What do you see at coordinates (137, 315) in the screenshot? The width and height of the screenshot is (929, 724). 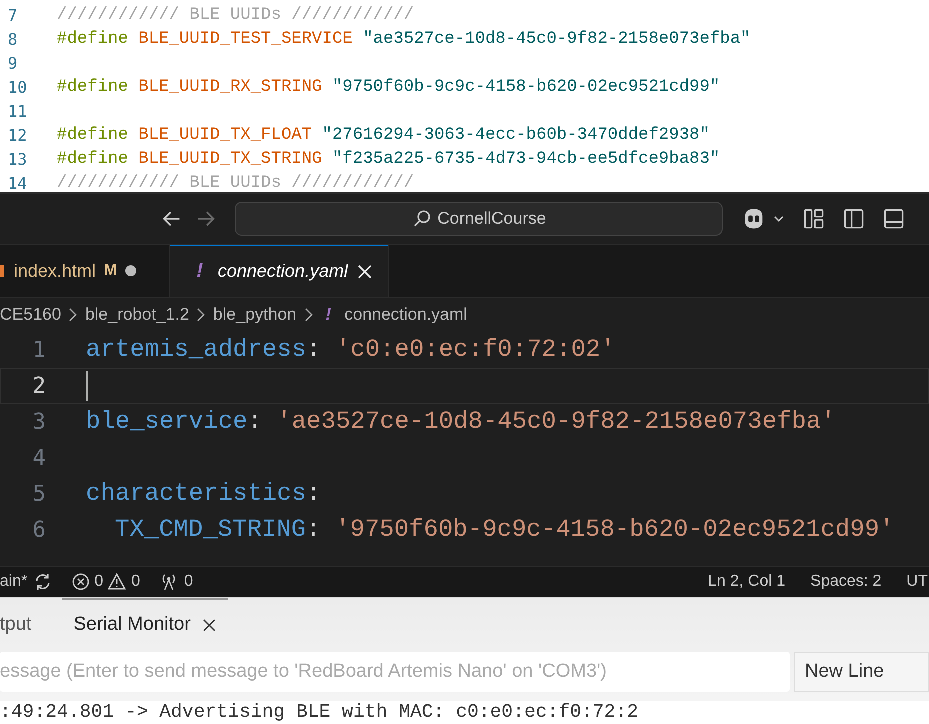 I see `breadcrumb-item: ble_robot_1.2` at bounding box center [137, 315].